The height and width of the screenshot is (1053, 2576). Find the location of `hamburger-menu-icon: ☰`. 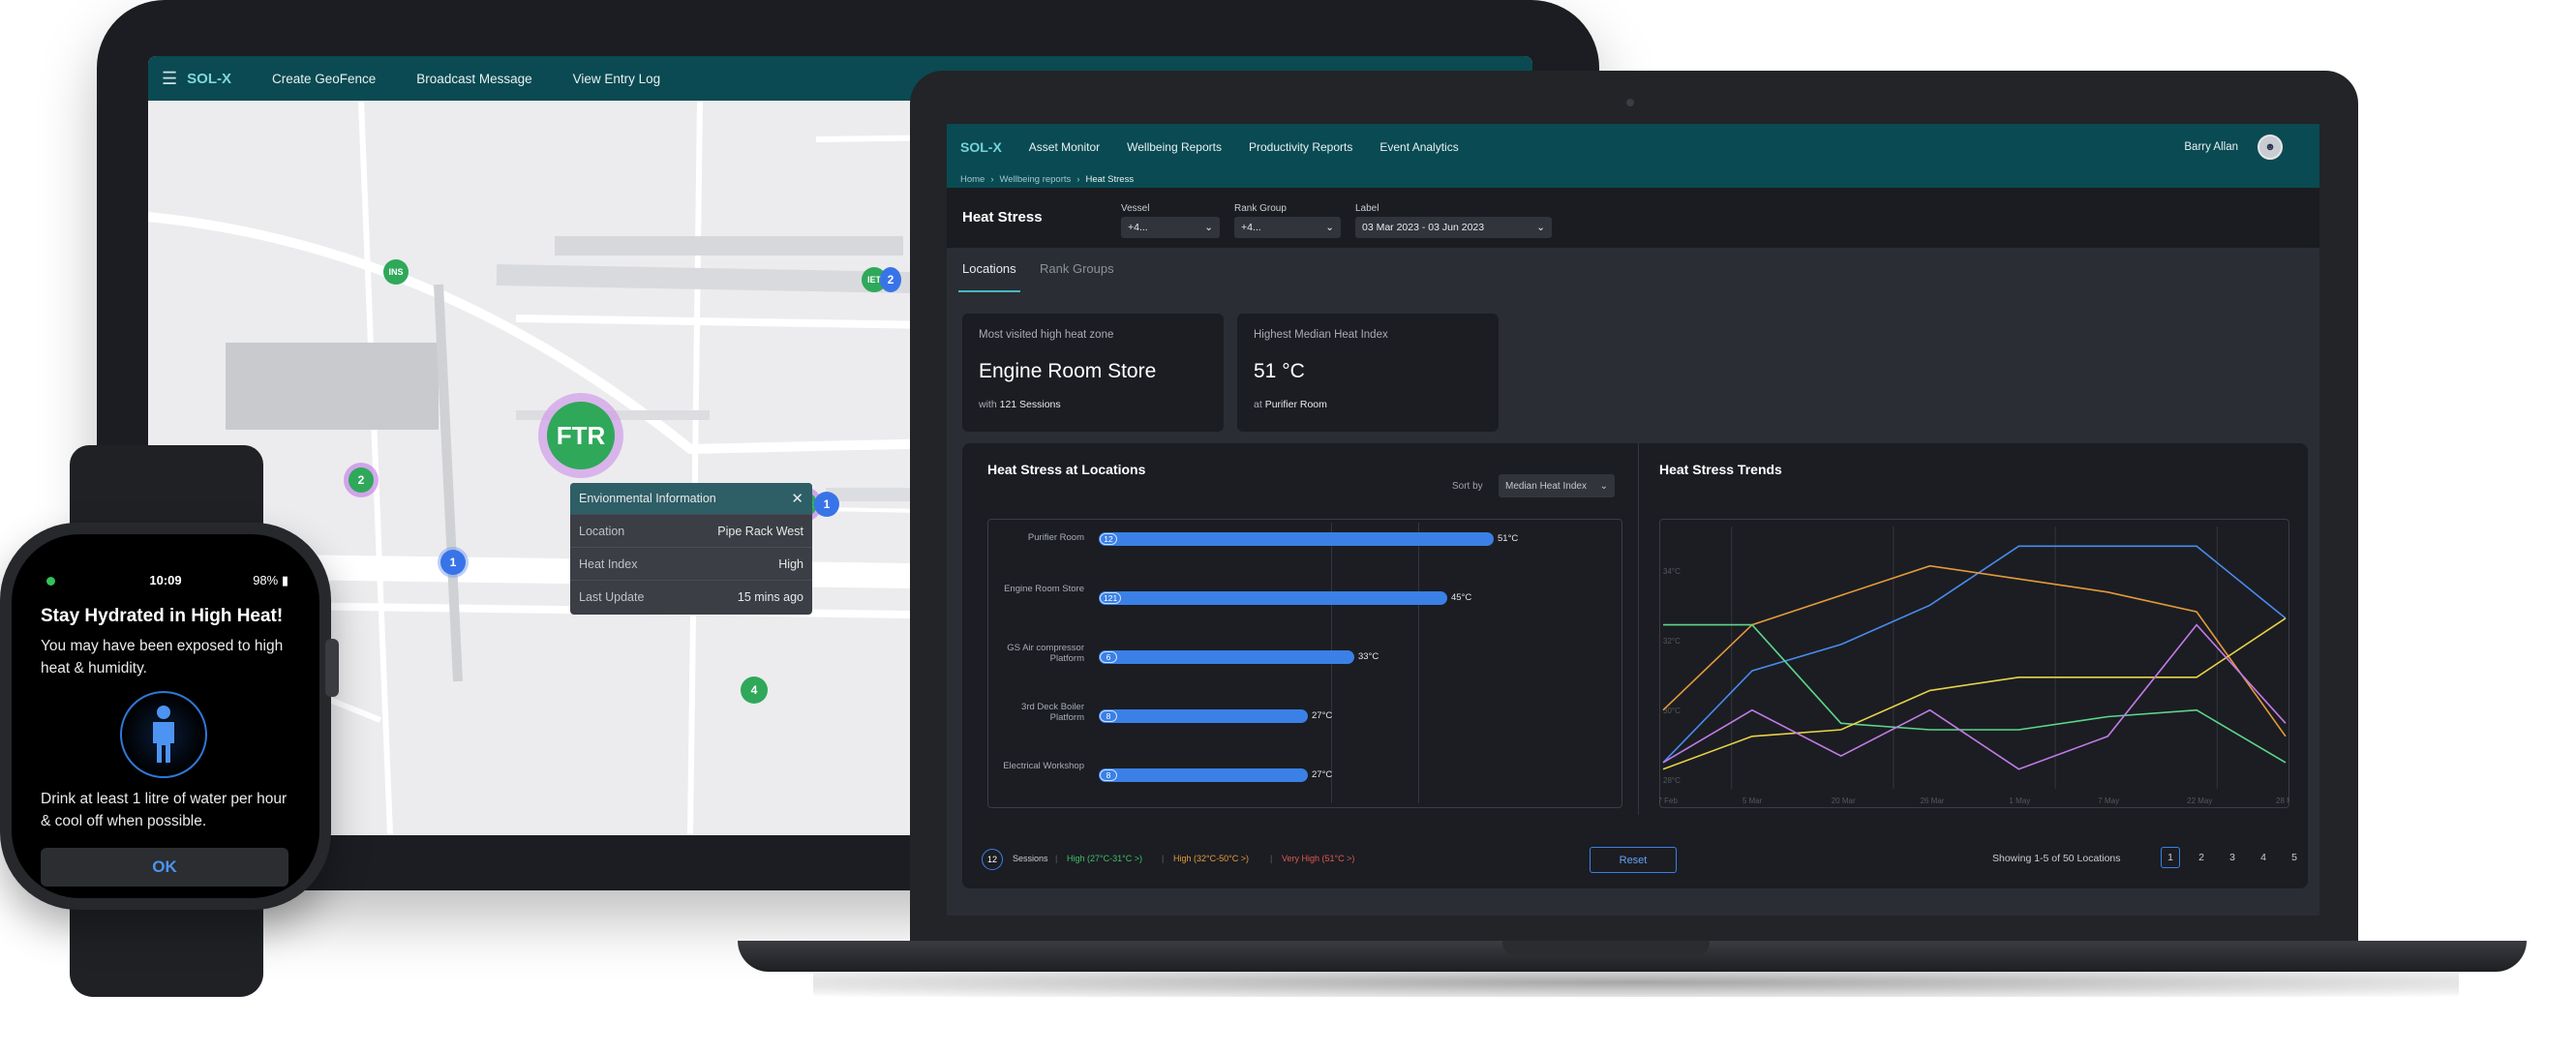

hamburger-menu-icon: ☰ is located at coordinates (169, 79).